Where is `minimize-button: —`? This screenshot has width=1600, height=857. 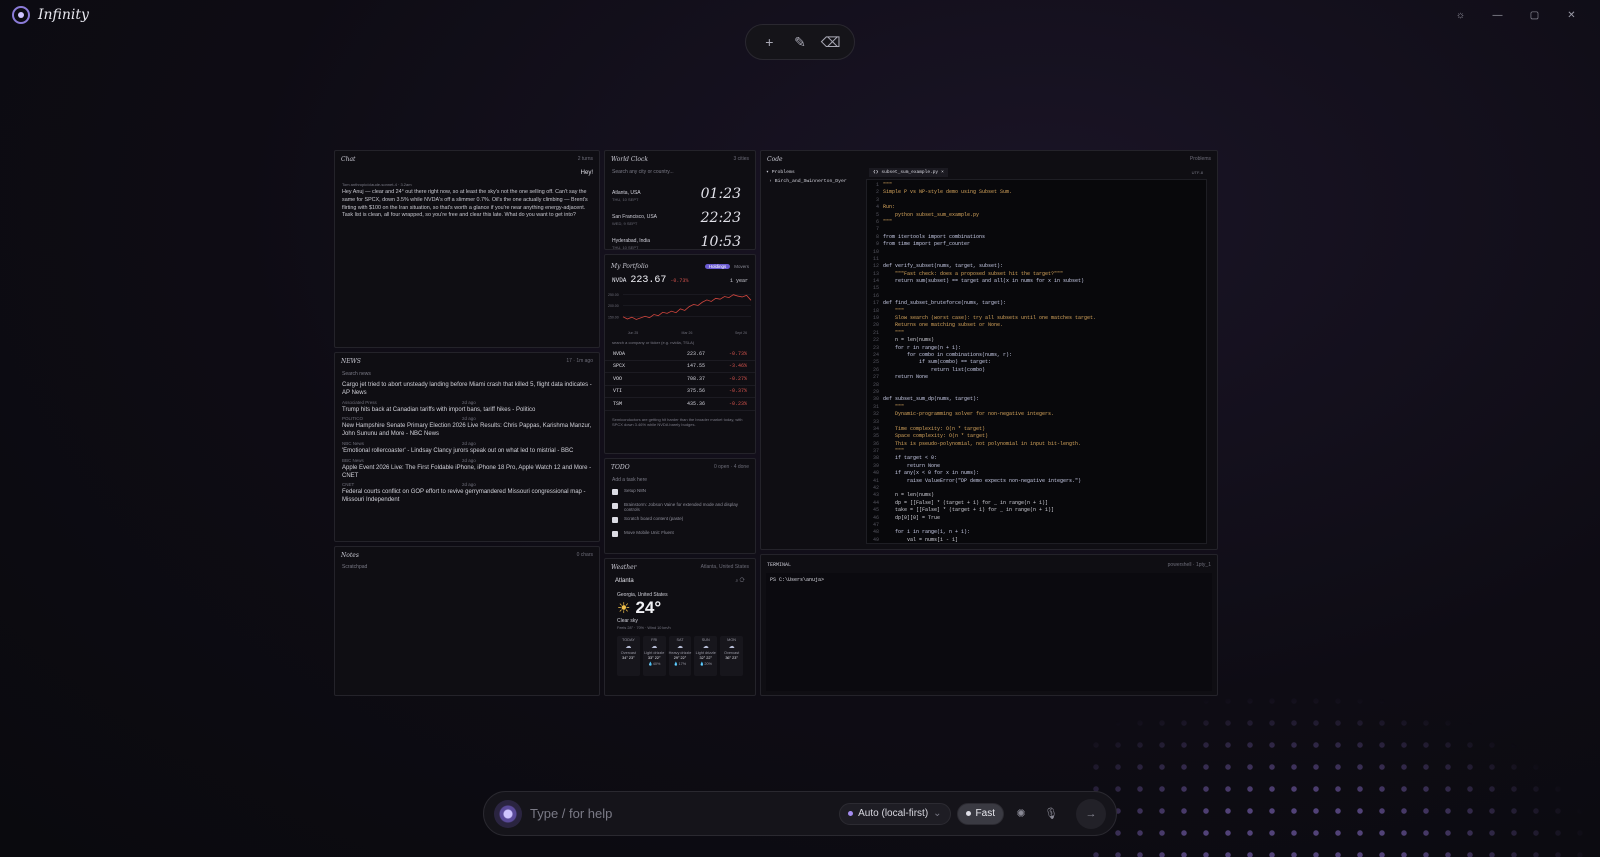 minimize-button: — is located at coordinates (1497, 15).